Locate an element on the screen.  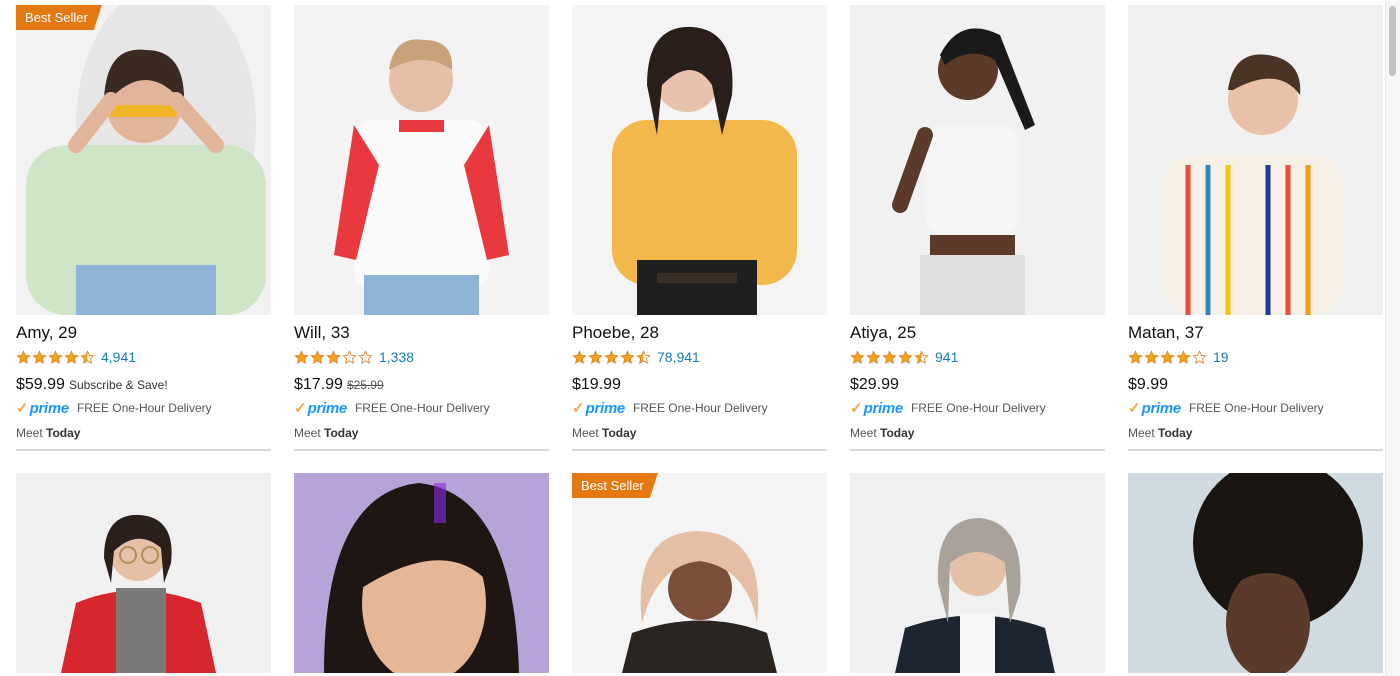
person-photo-curly-hair is located at coordinates (1255, 573).